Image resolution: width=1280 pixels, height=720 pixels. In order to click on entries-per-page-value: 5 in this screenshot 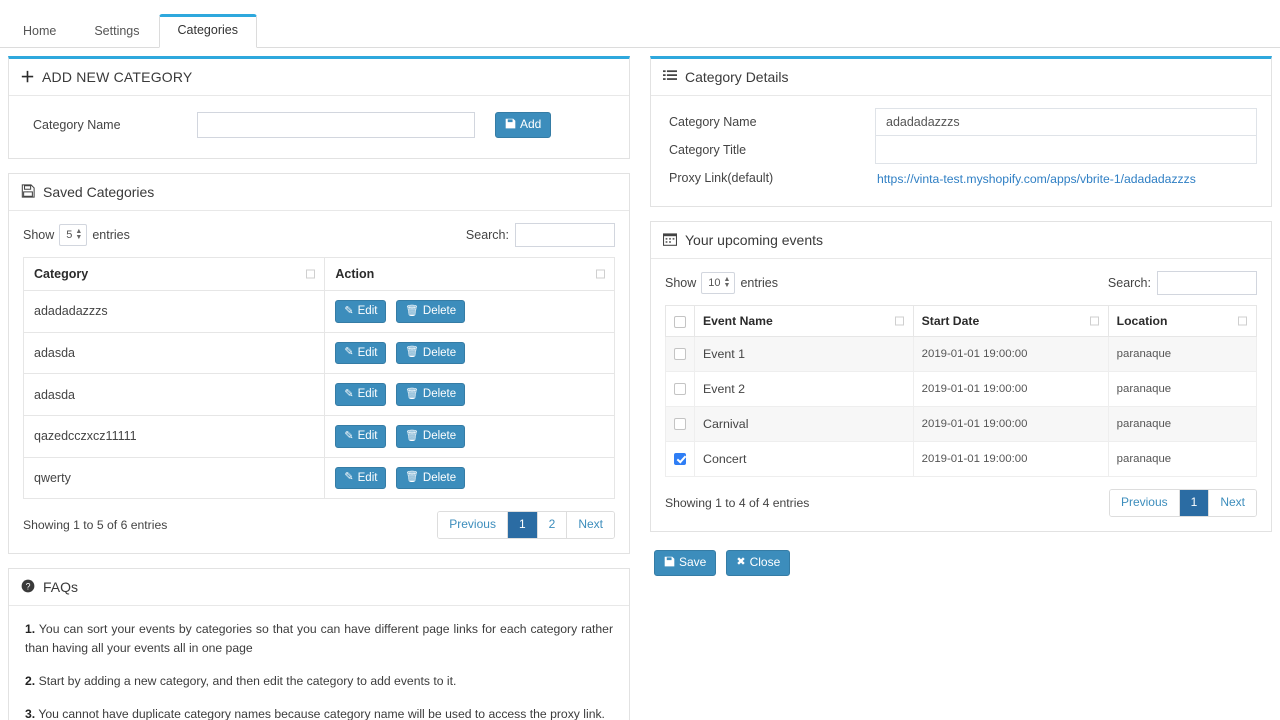, I will do `click(69, 235)`.